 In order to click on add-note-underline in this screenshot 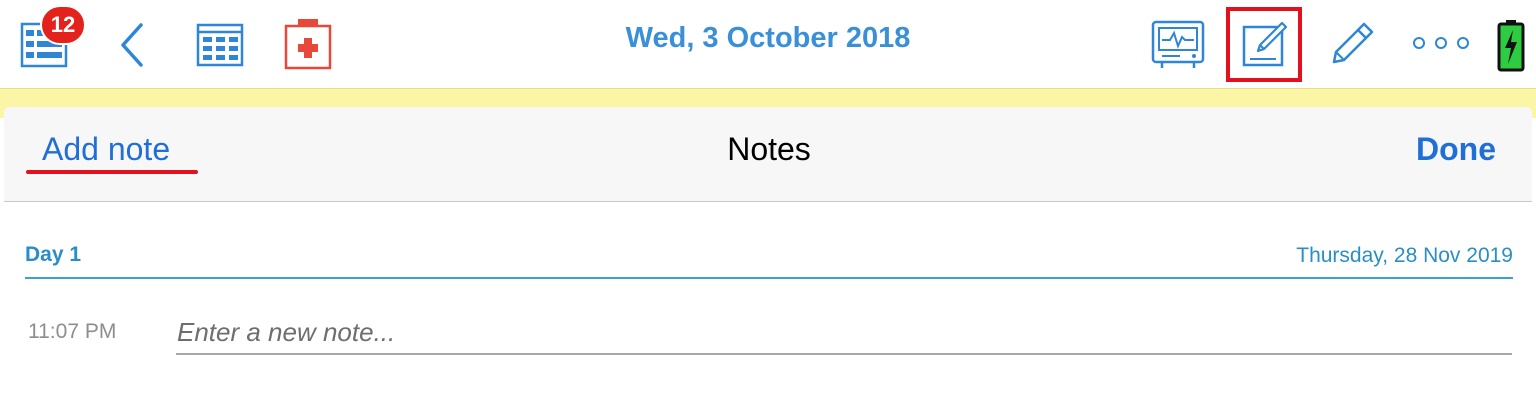, I will do `click(112, 172)`.